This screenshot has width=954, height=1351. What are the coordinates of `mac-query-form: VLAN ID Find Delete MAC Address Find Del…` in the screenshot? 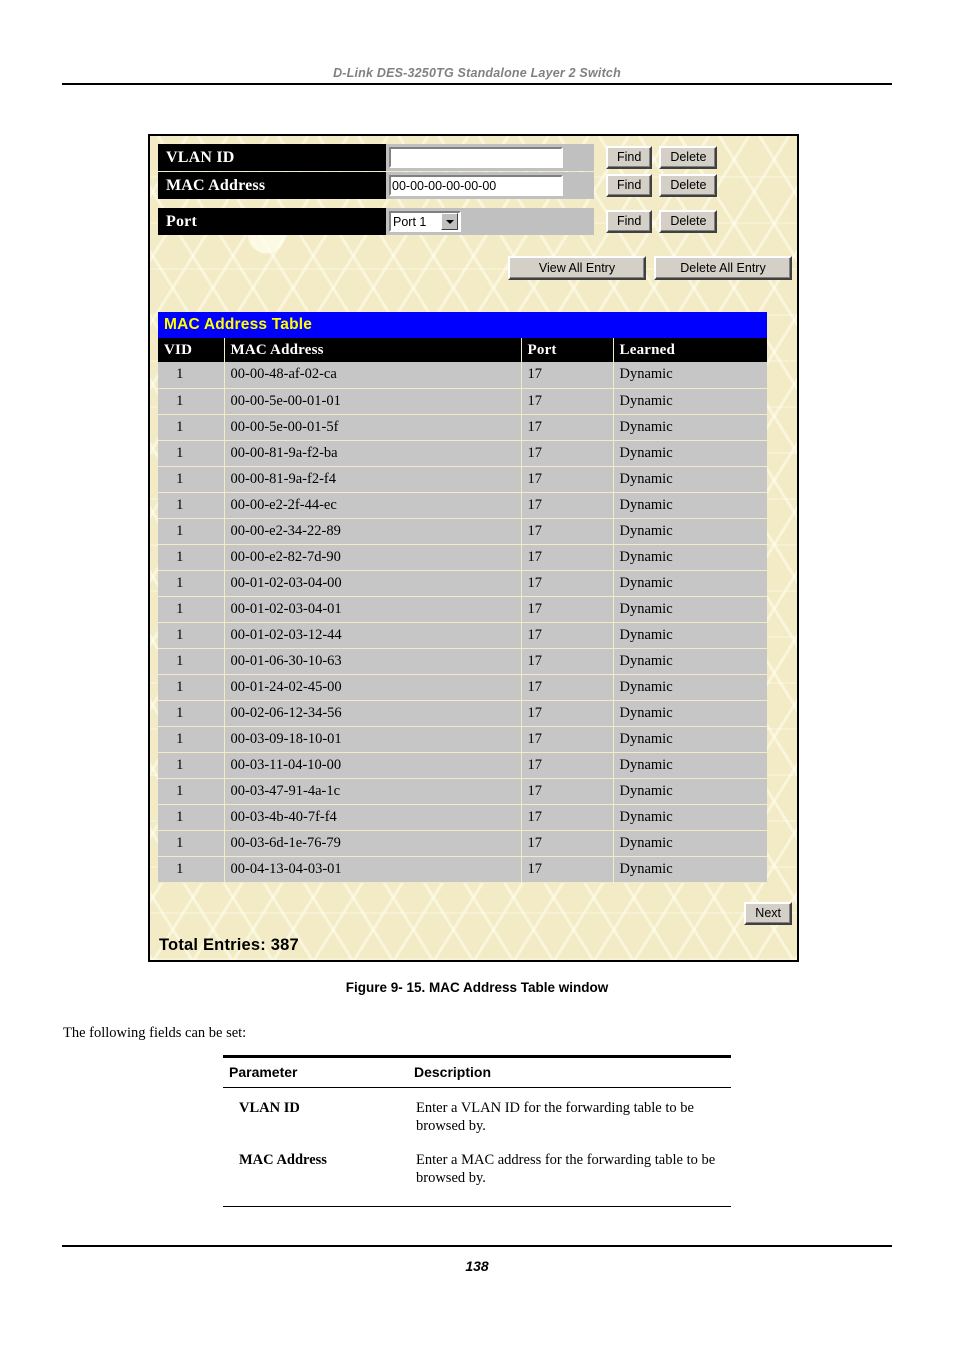 It's located at (475, 190).